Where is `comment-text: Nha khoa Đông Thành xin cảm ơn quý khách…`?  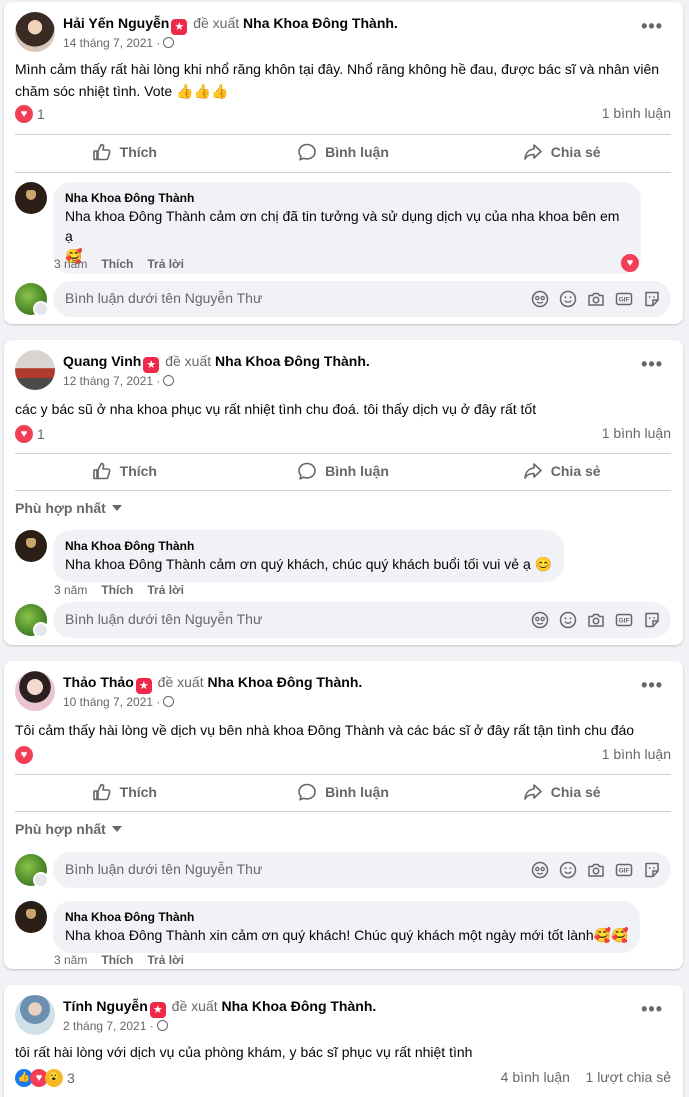
comment-text: Nha khoa Đông Thành xin cảm ơn quý khách… is located at coordinates (347, 935).